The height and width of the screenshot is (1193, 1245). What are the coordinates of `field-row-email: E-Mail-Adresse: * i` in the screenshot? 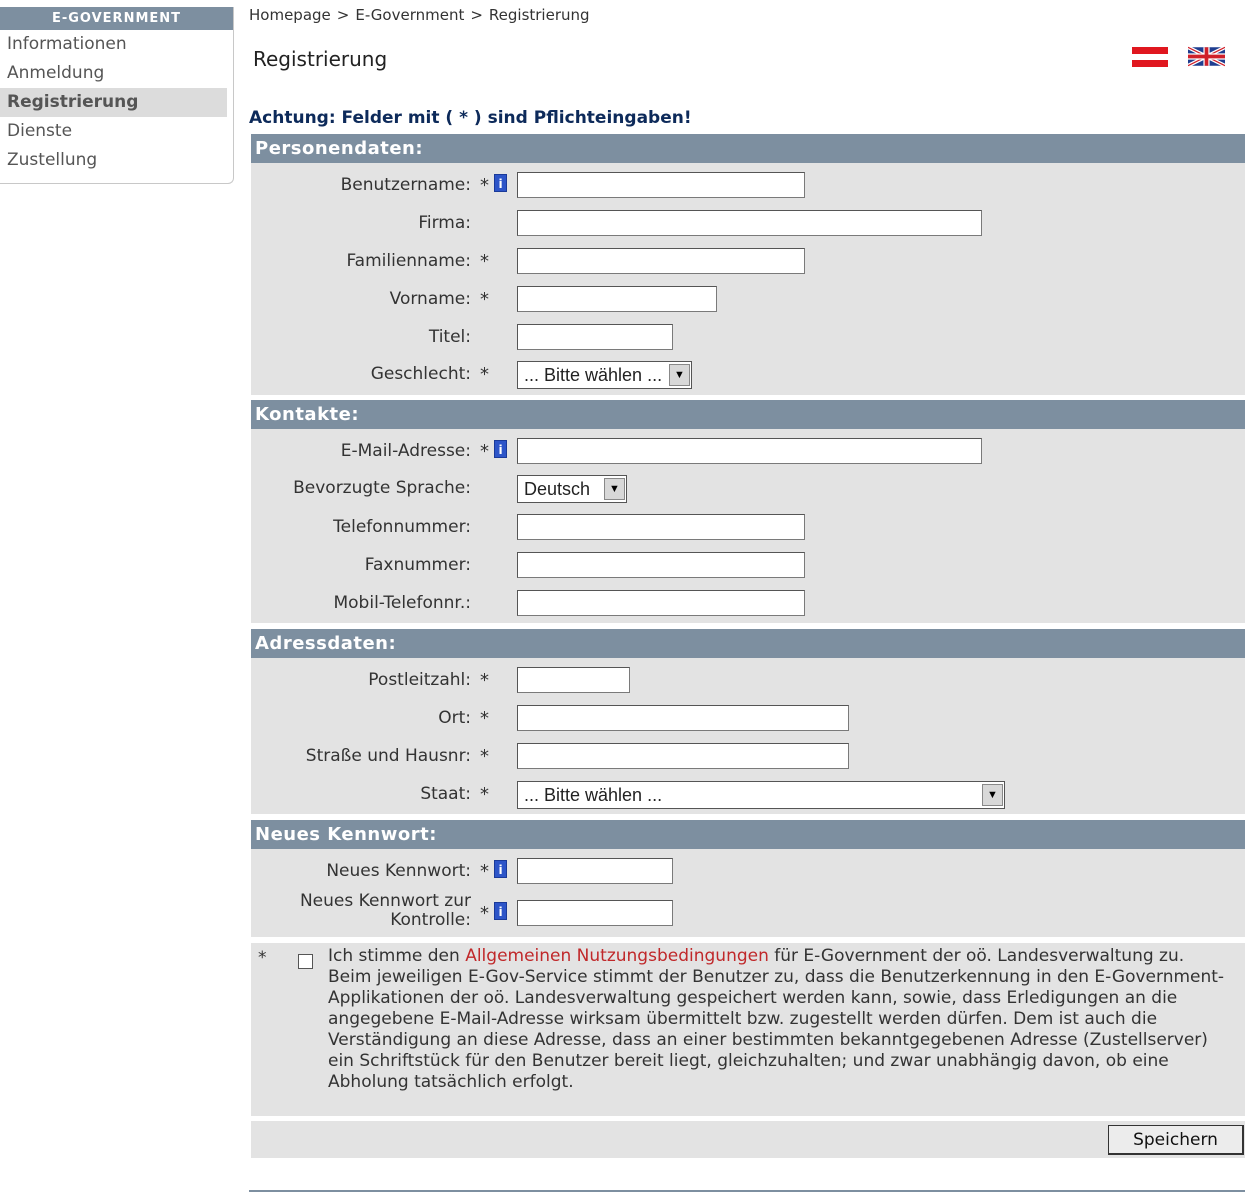 It's located at (748, 453).